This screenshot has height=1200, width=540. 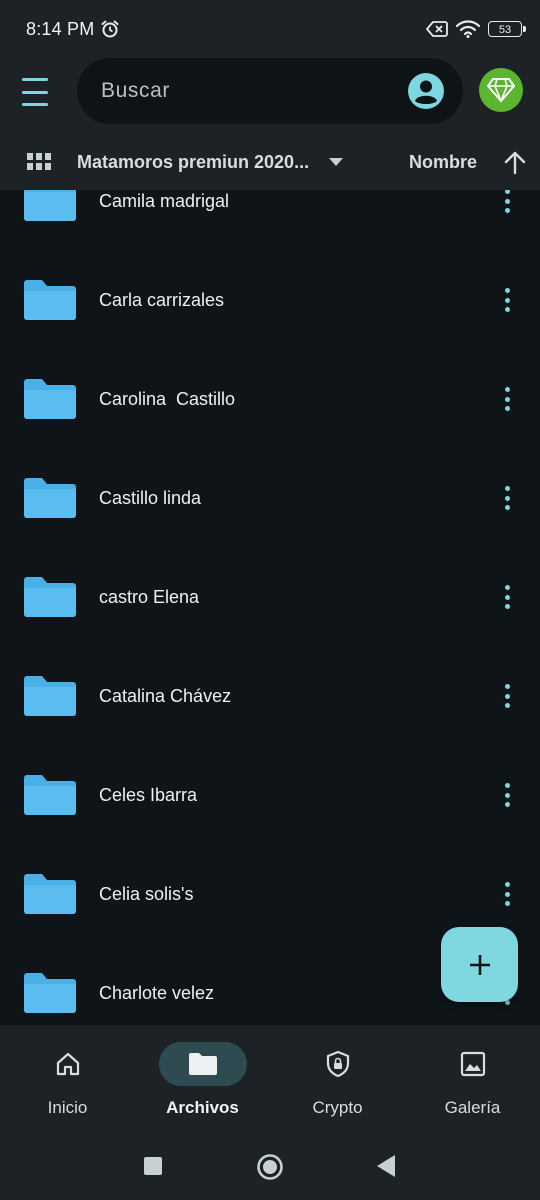 What do you see at coordinates (336, 162) in the screenshot?
I see `dropdown-caret-icon` at bounding box center [336, 162].